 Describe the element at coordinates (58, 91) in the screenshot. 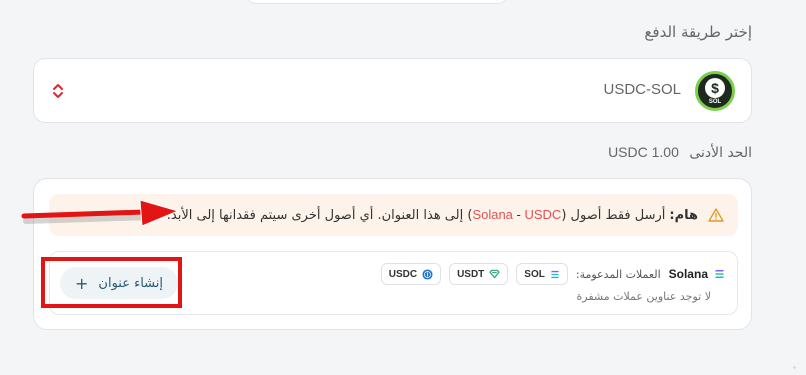

I see `chevron-up-down-icon` at that location.